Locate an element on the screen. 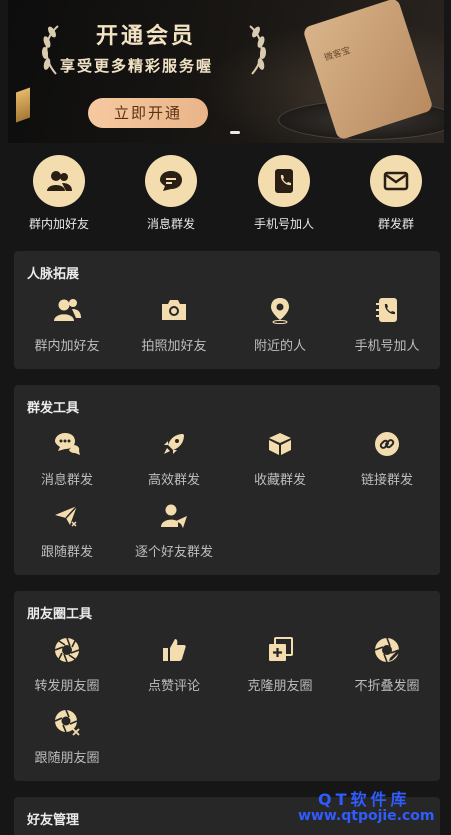 The height and width of the screenshot is (835, 451). carousel-indicator is located at coordinates (235, 132).